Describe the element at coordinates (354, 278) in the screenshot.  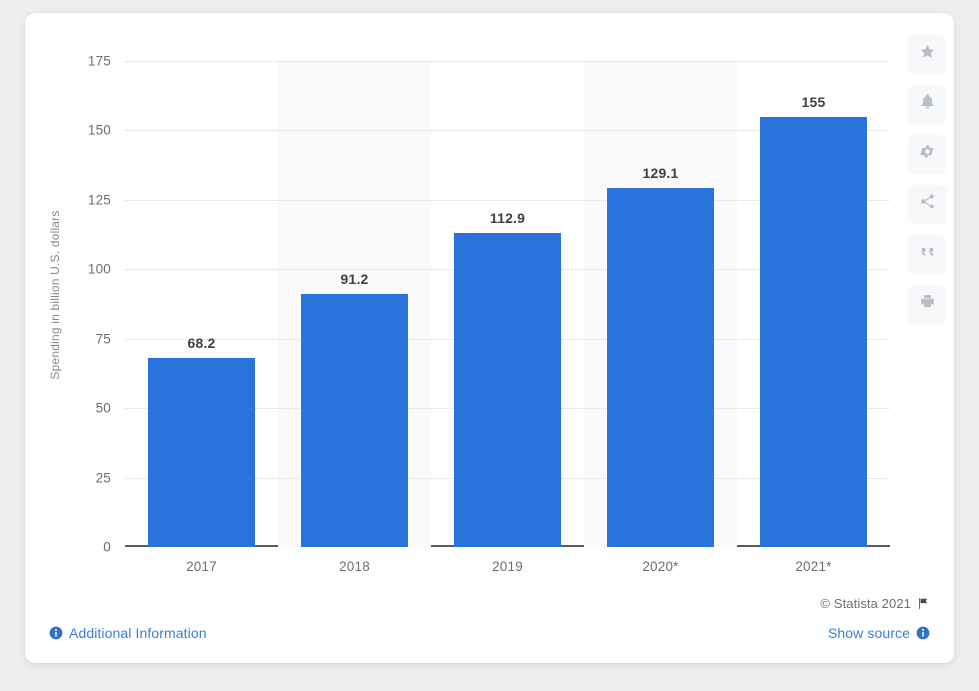
I see `bar-value-label: 91.2` at that location.